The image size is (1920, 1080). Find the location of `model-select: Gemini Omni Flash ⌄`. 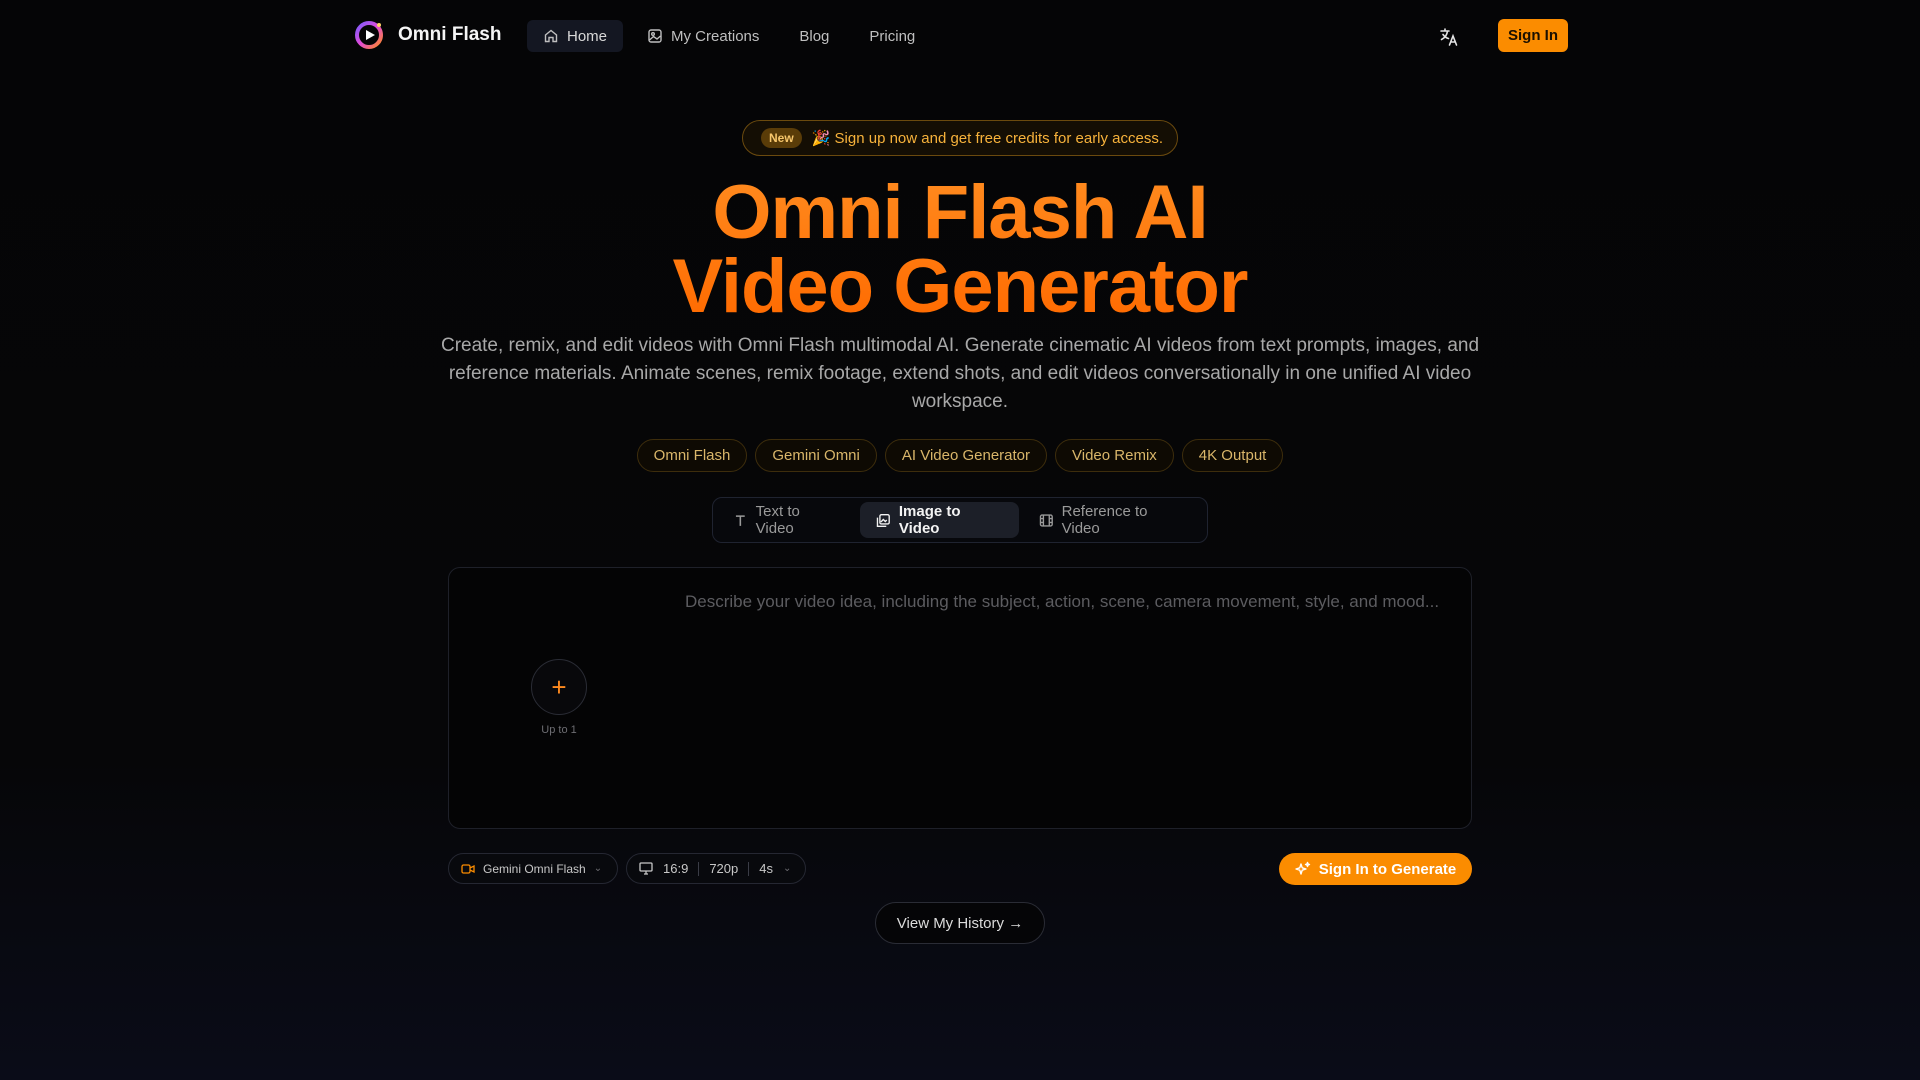

model-select: Gemini Omni Flash ⌄ is located at coordinates (533, 868).